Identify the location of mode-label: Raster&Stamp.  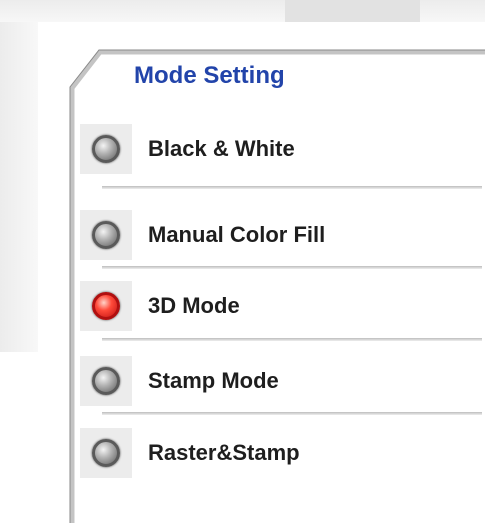
(224, 452).